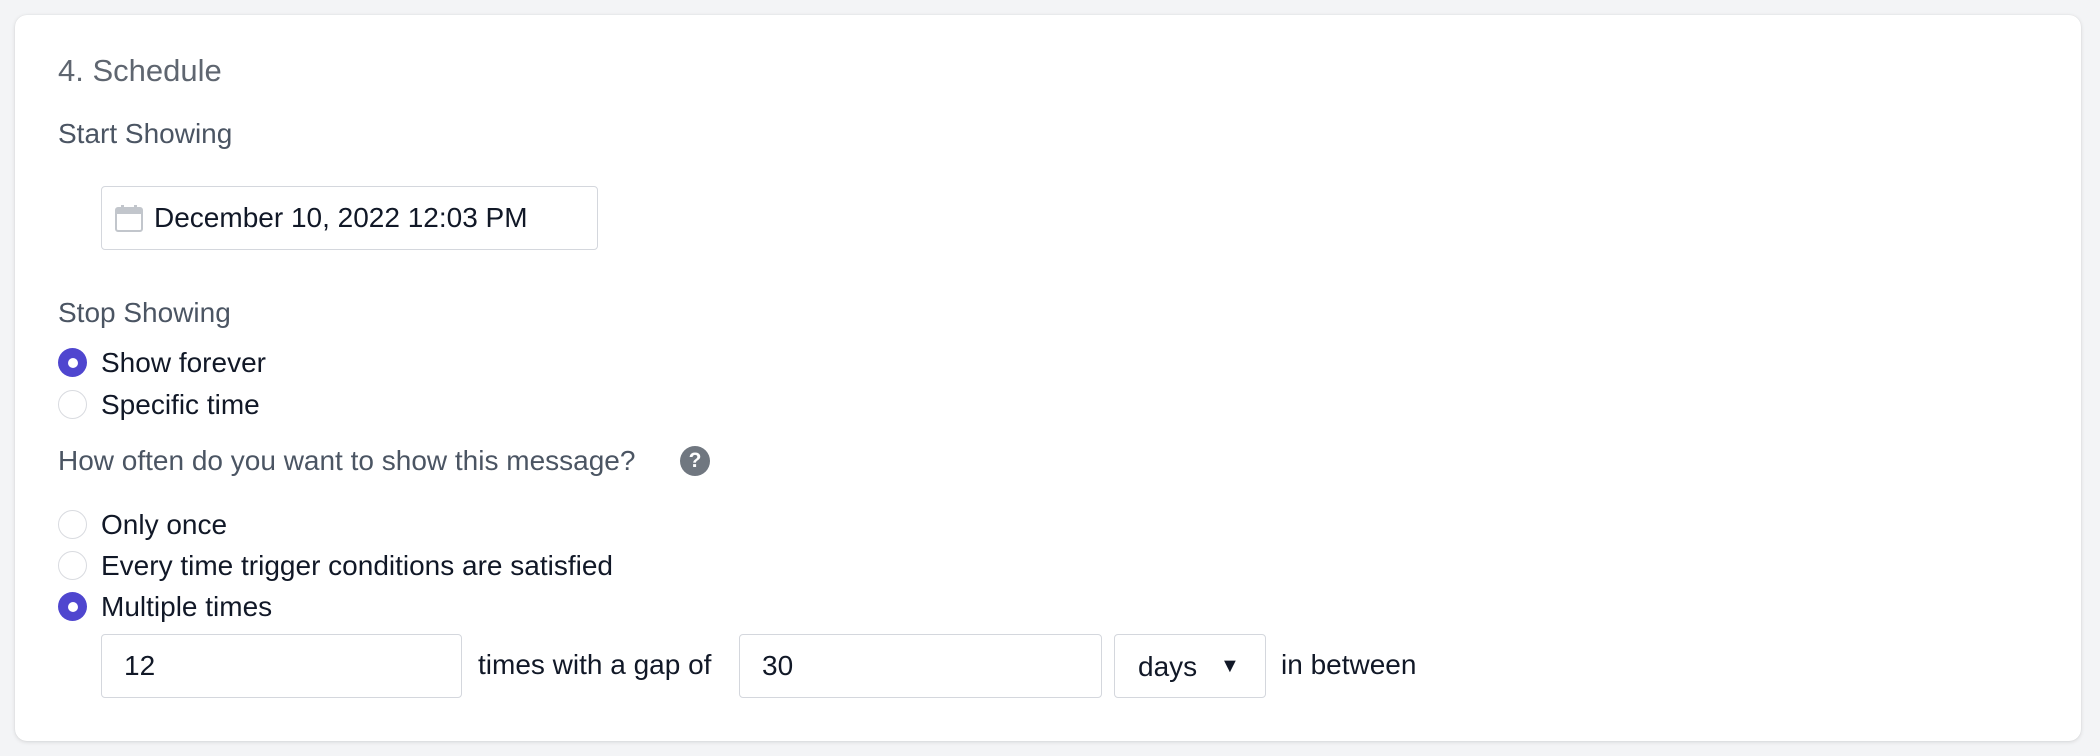 The width and height of the screenshot is (2100, 756). What do you see at coordinates (186, 607) in the screenshot?
I see `multiple-times-label: Multiple times` at bounding box center [186, 607].